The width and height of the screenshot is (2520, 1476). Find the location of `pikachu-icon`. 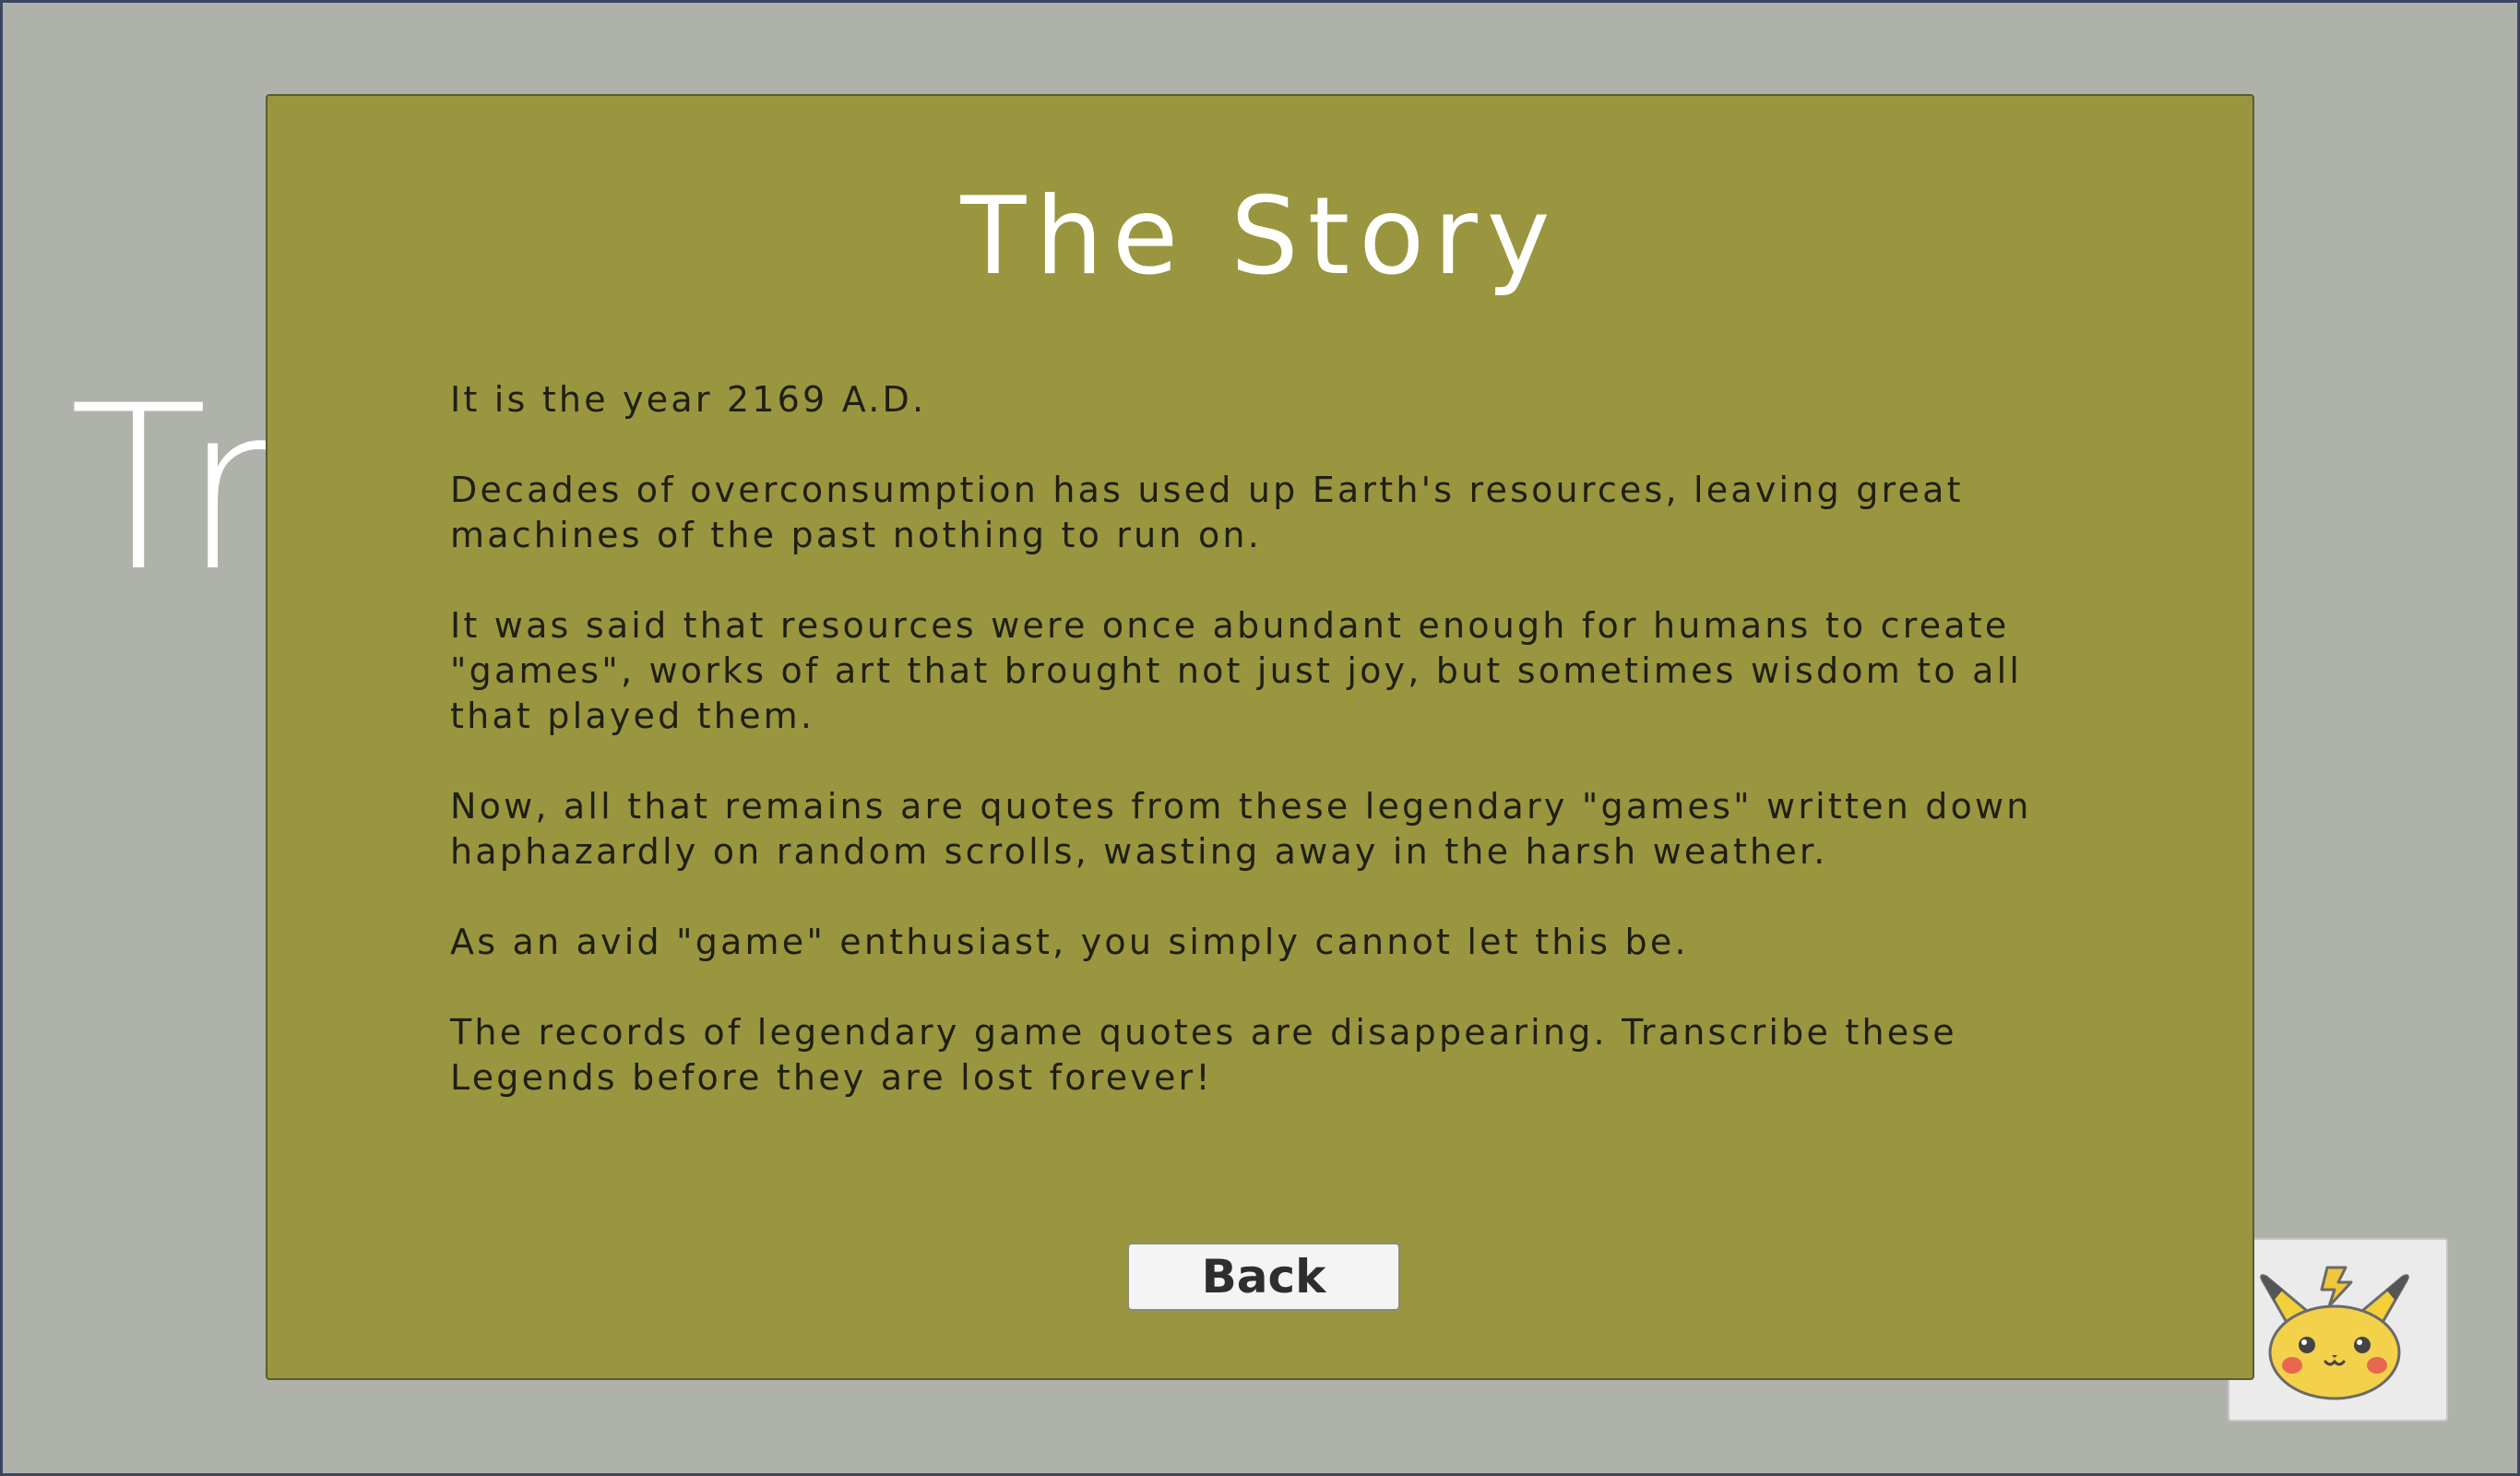

pikachu-icon is located at coordinates (2334, 1333).